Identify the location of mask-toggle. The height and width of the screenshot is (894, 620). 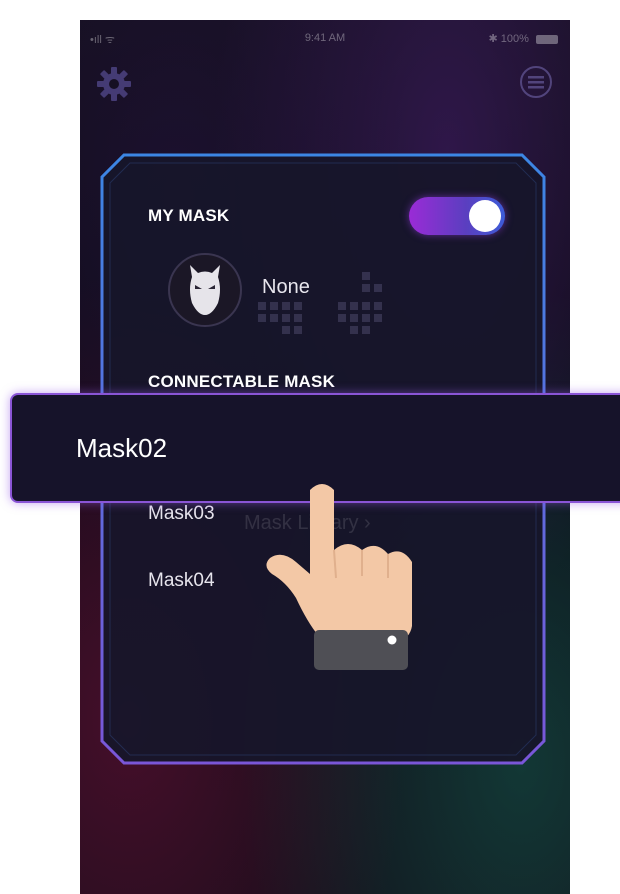
(457, 216).